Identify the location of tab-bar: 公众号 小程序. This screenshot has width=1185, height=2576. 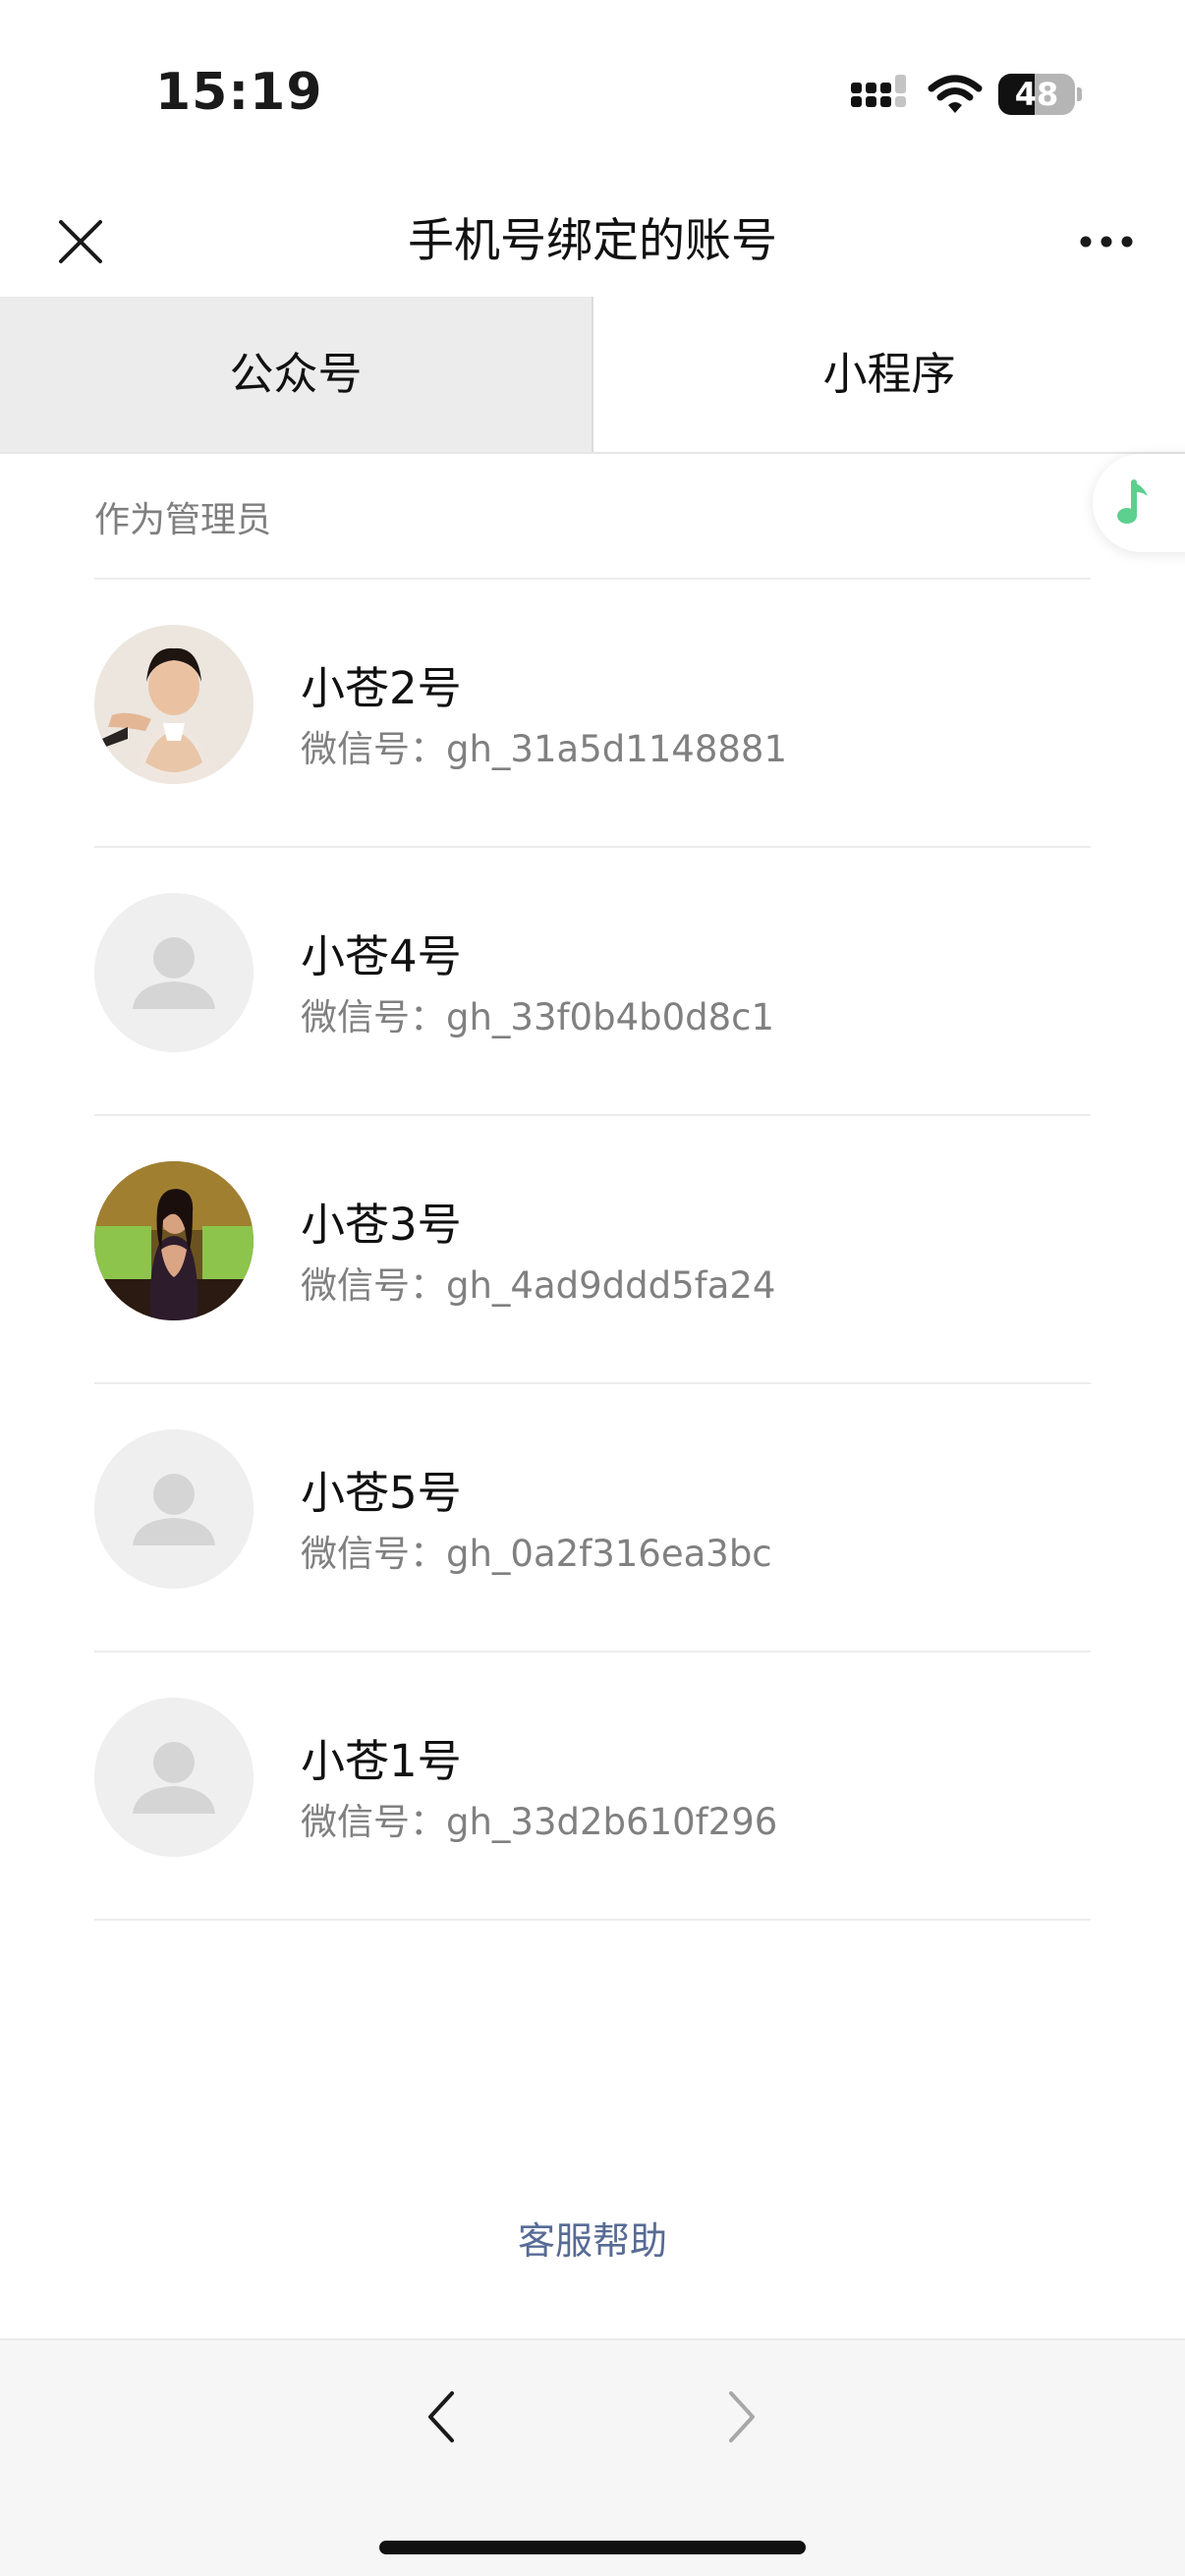
(592, 375).